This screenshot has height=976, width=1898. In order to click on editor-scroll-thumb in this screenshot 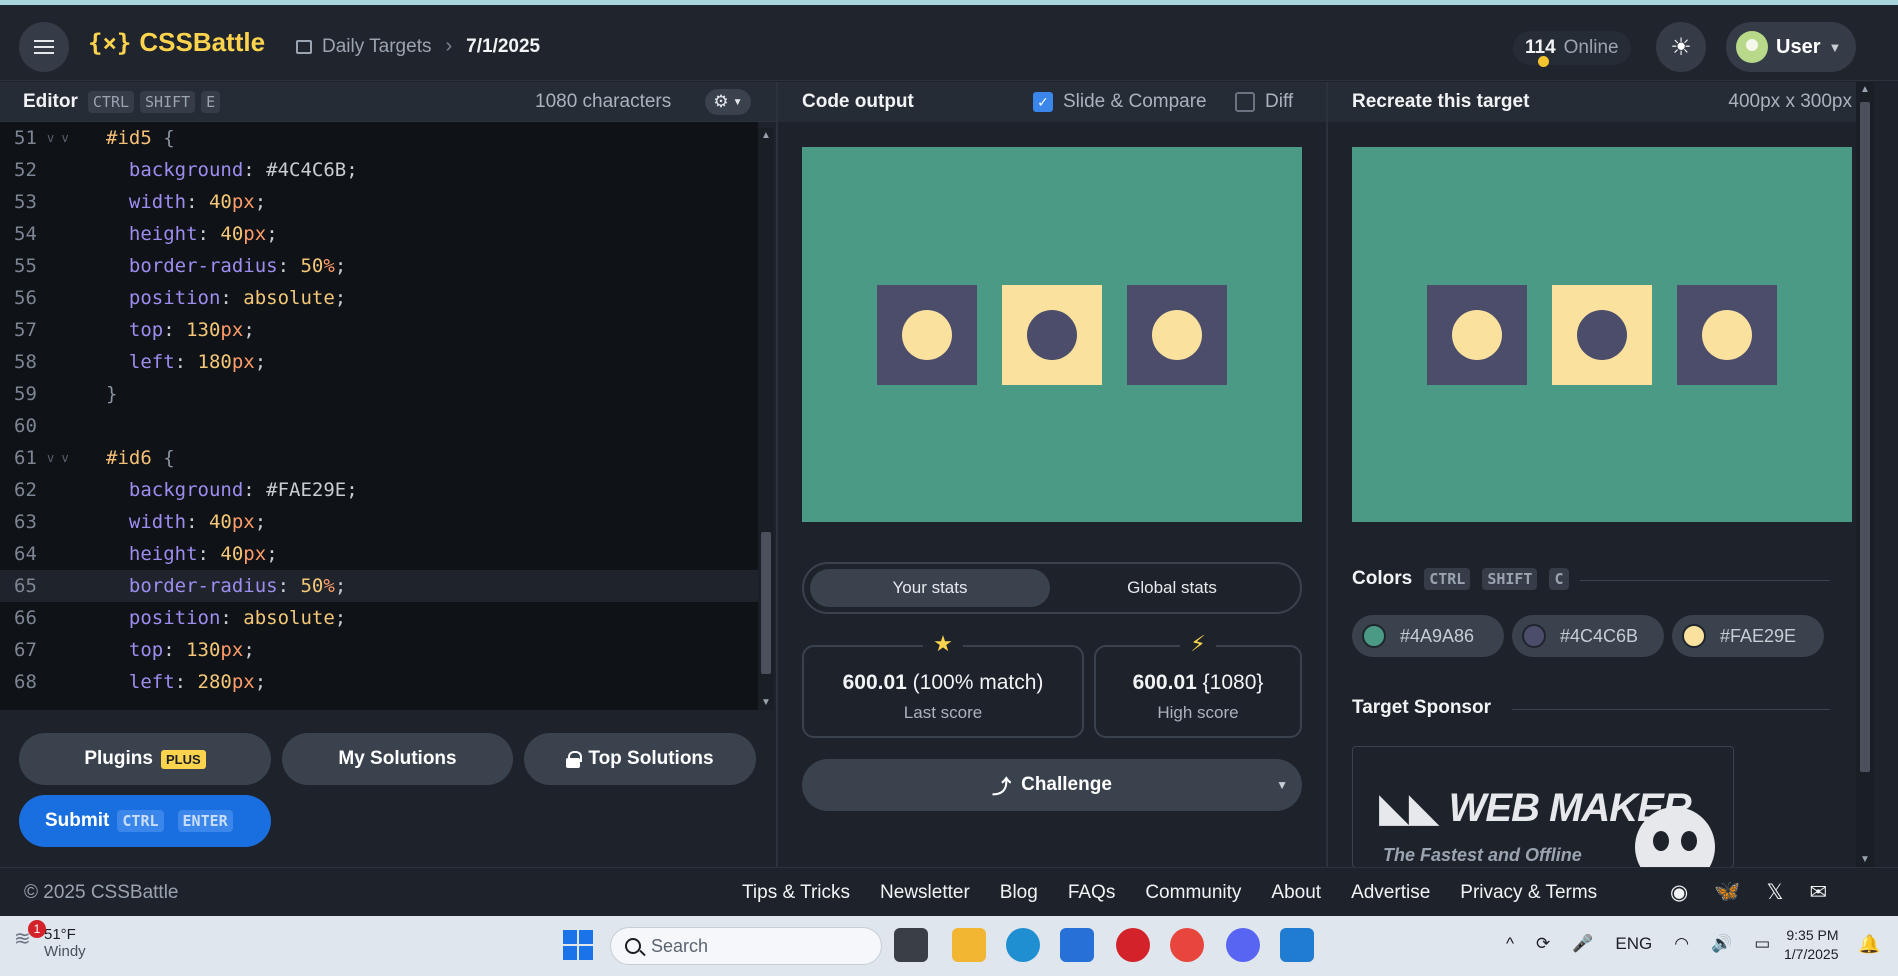, I will do `click(766, 603)`.